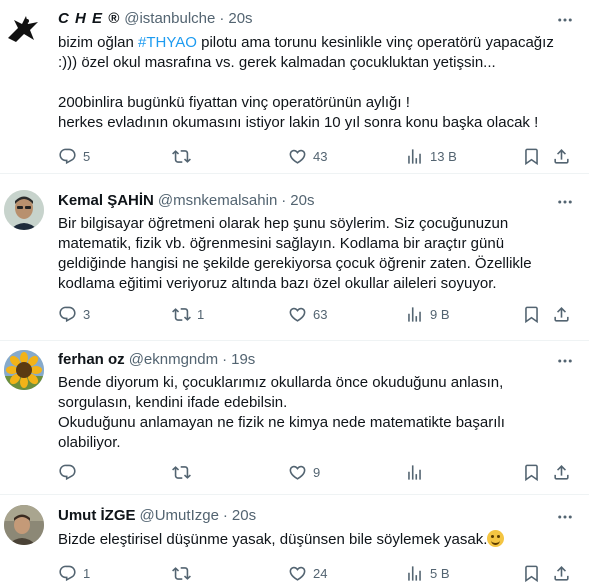  I want to click on views-count: 5 B, so click(440, 573).